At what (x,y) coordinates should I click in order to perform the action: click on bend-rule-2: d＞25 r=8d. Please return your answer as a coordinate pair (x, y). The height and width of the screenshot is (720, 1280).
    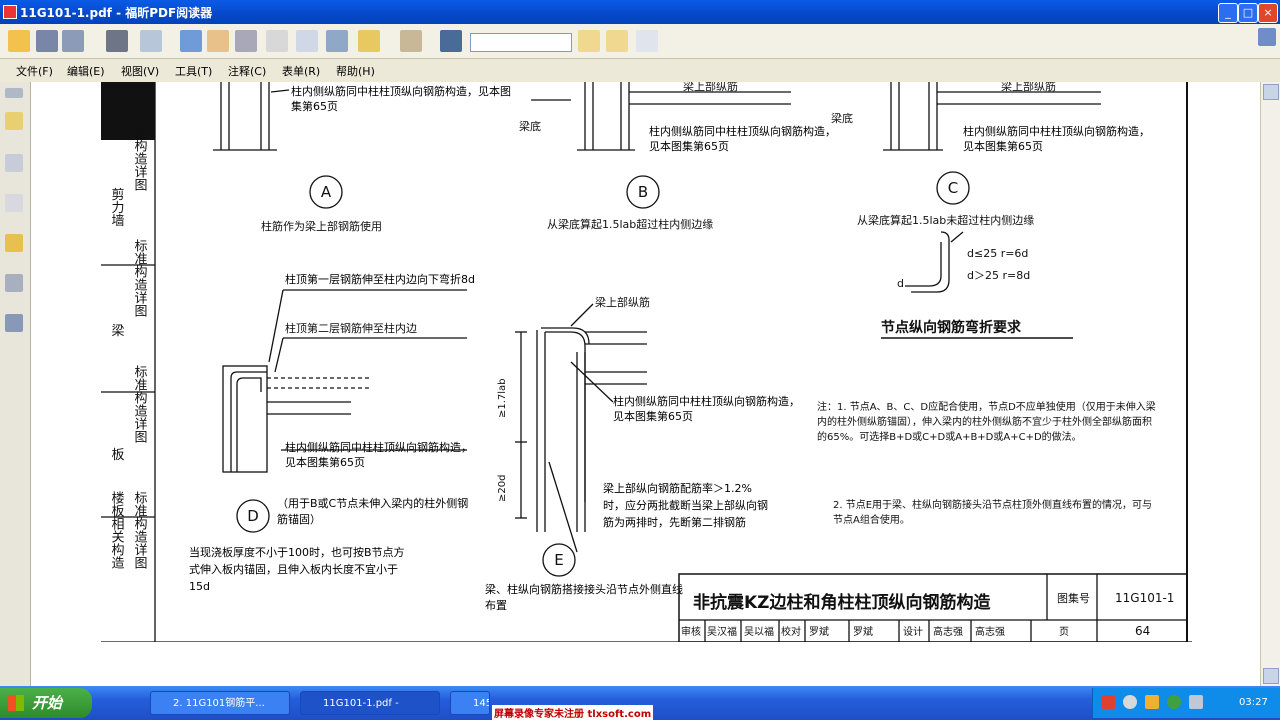
    Looking at the image, I should click on (998, 275).